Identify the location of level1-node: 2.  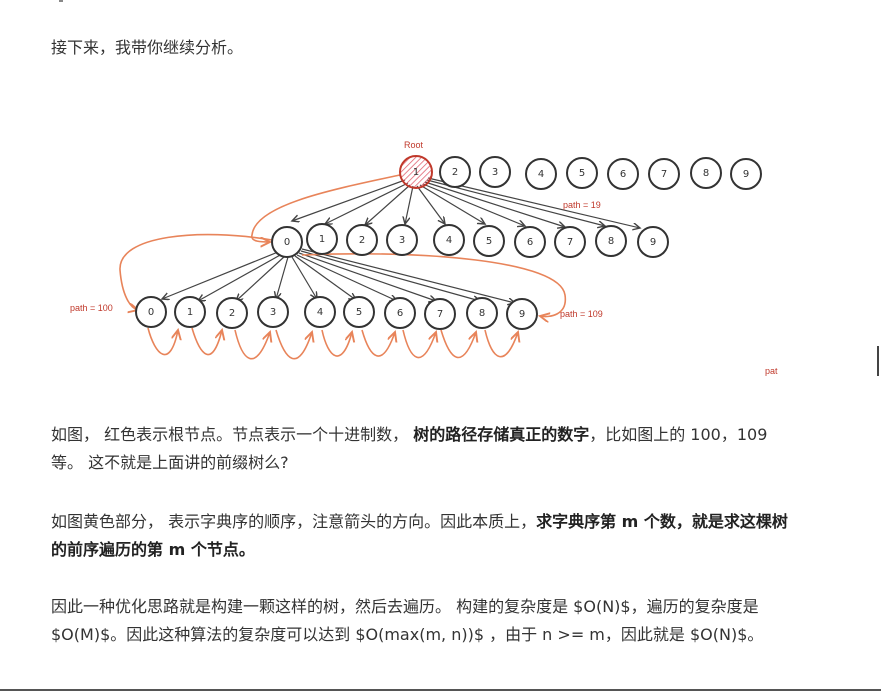
(455, 172).